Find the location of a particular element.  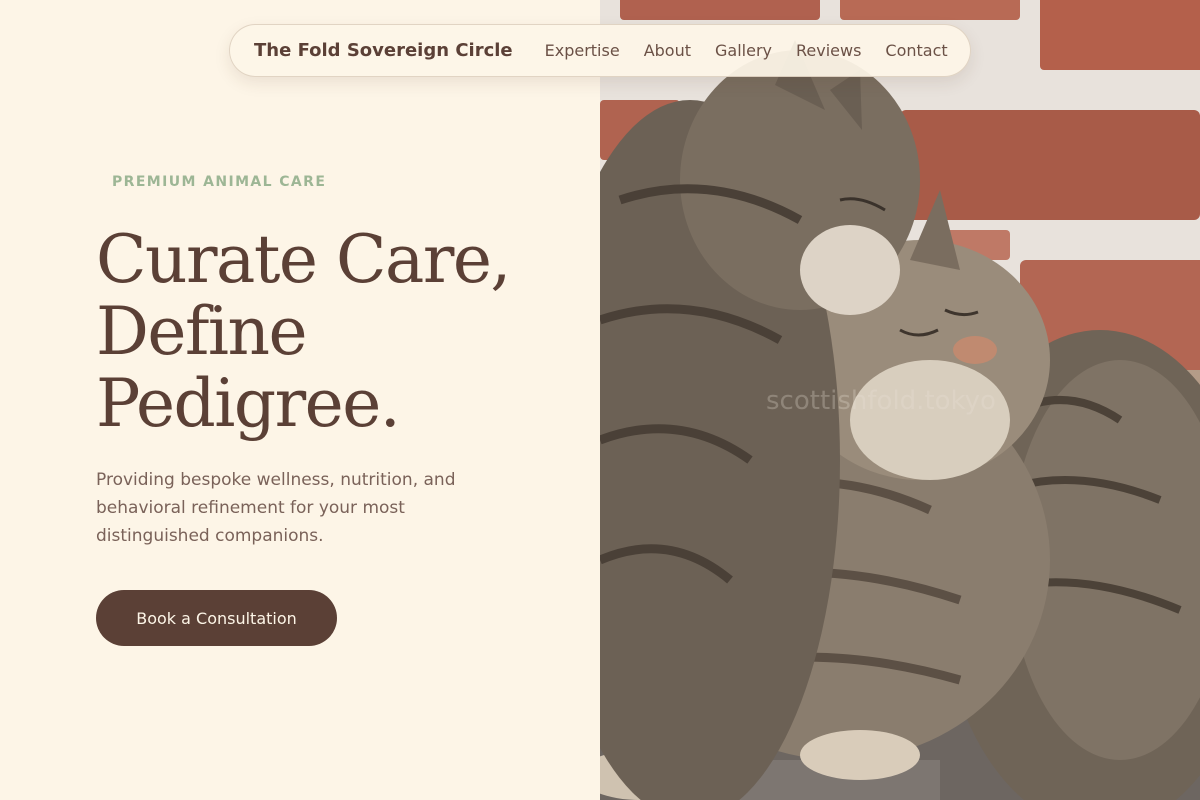

nav-links: Expertise About Gallery Reviews Contact is located at coordinates (746, 50).